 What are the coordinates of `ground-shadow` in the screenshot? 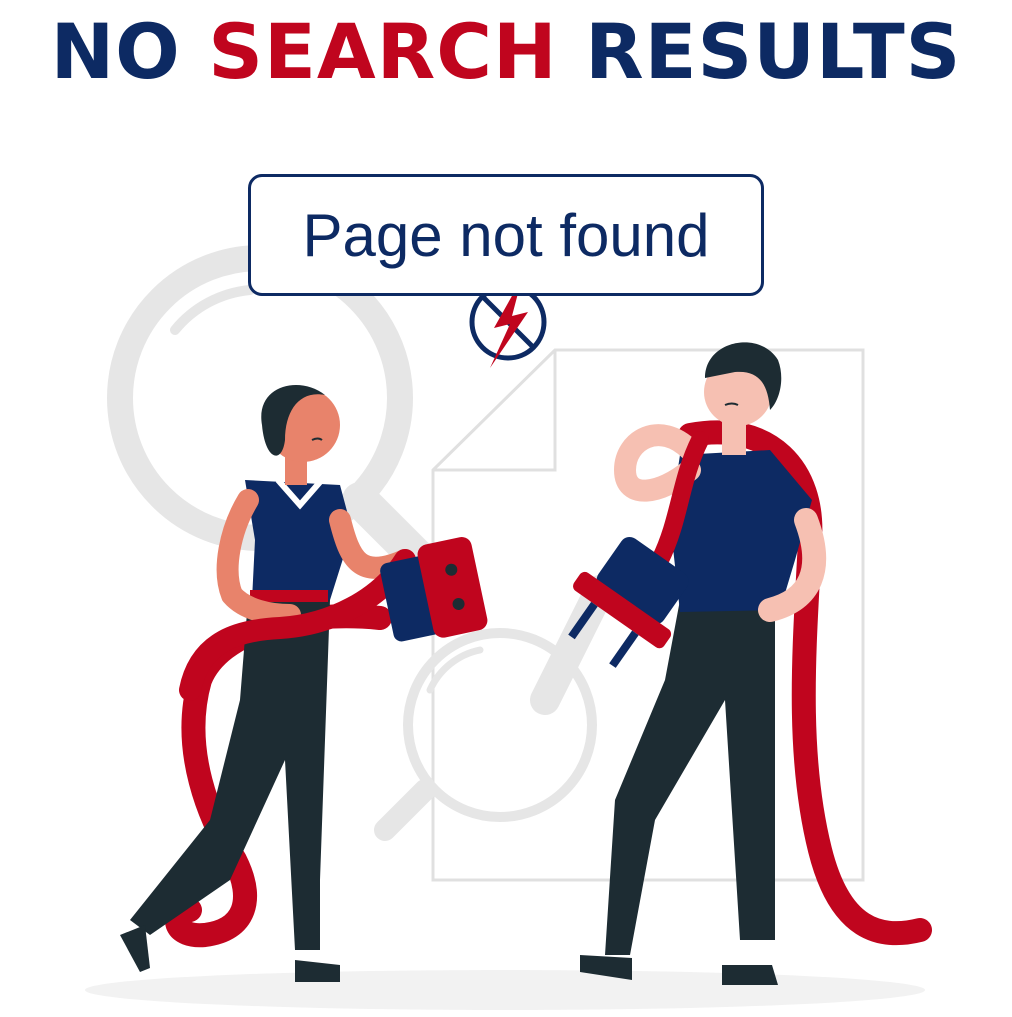 It's located at (505, 990).